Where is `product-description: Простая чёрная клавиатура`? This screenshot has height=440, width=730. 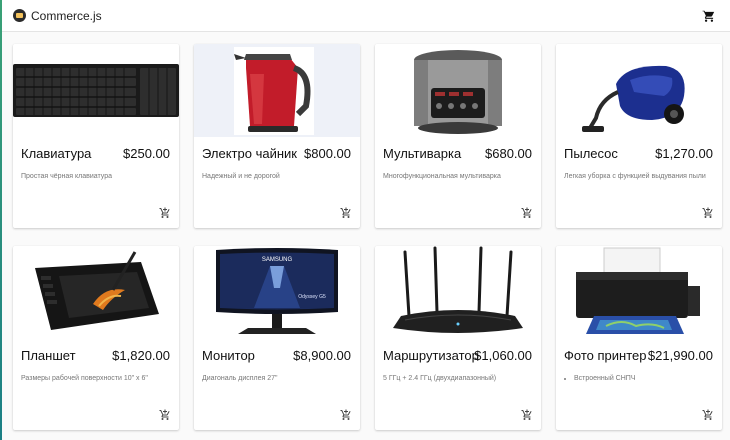
product-description: Простая чёрная клавиатура is located at coordinates (66, 176).